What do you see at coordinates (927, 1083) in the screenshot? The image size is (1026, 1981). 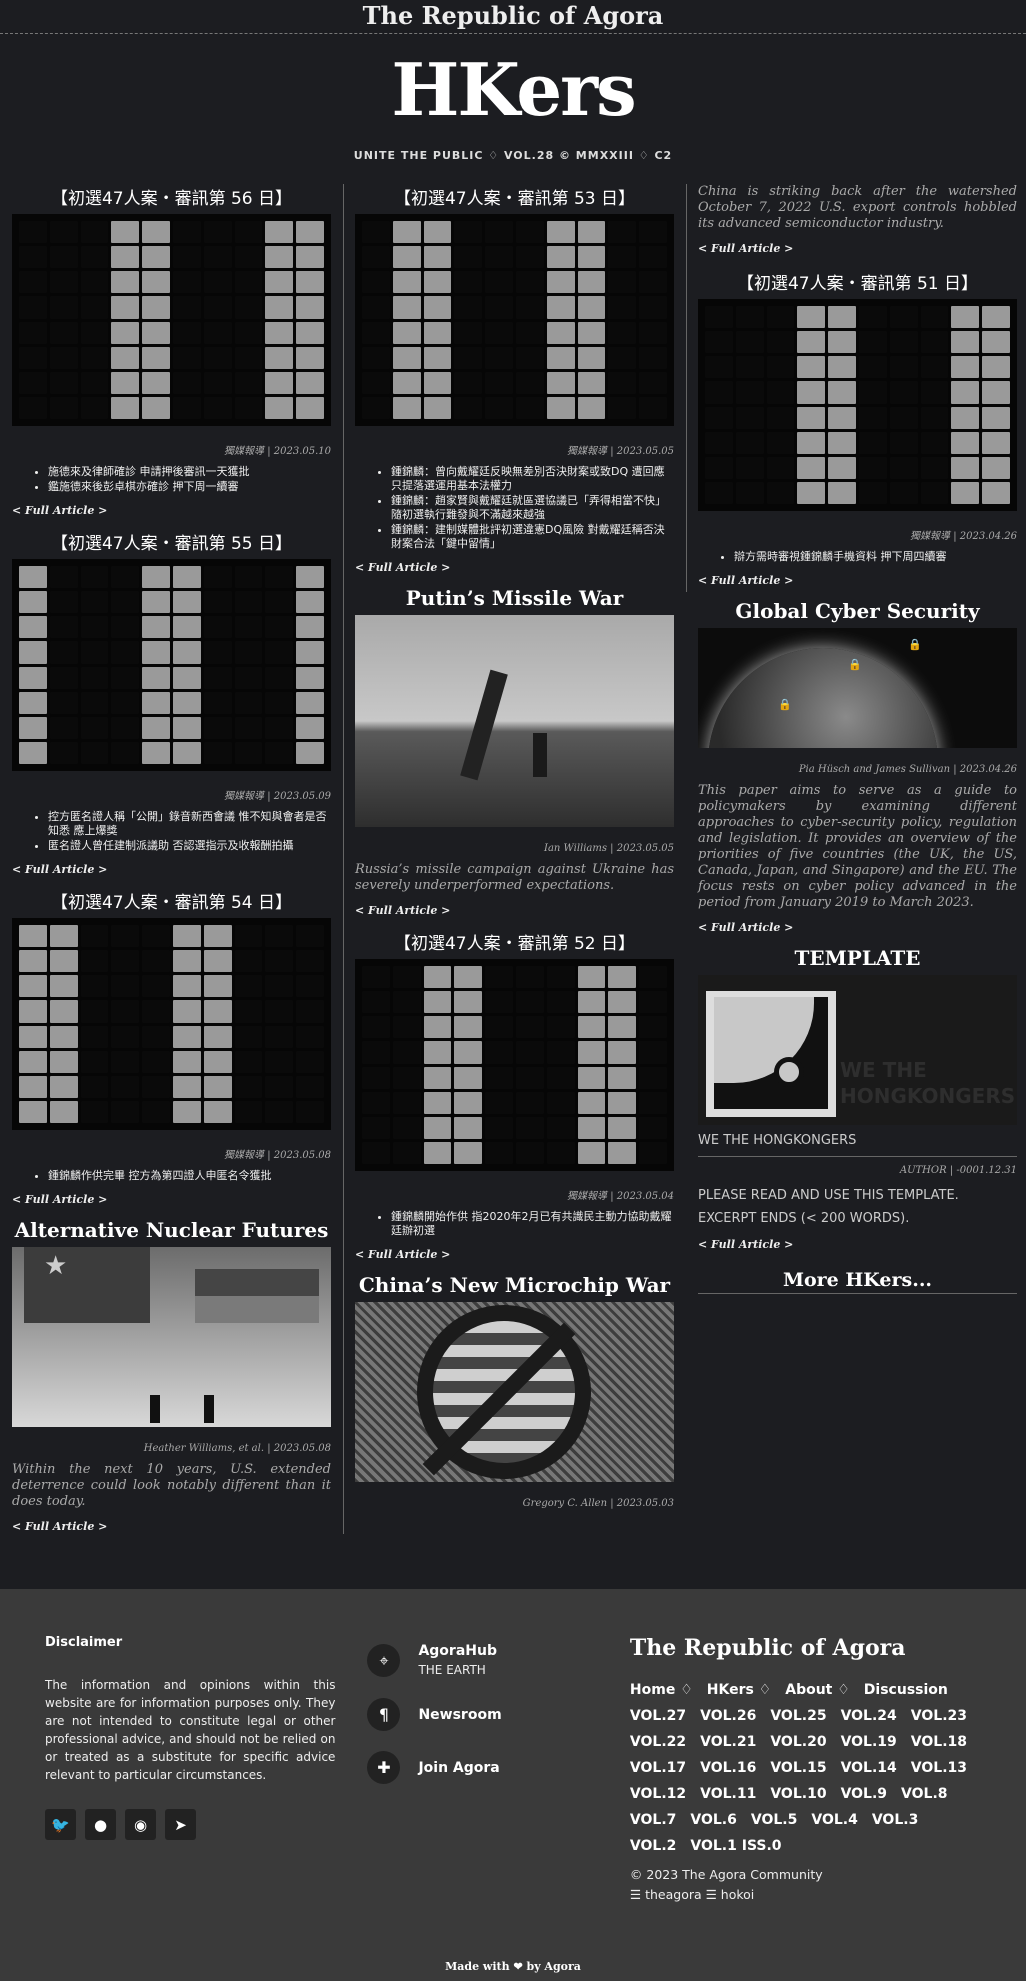 I see `logo-wordmark: WE THE HONGKONGERS` at bounding box center [927, 1083].